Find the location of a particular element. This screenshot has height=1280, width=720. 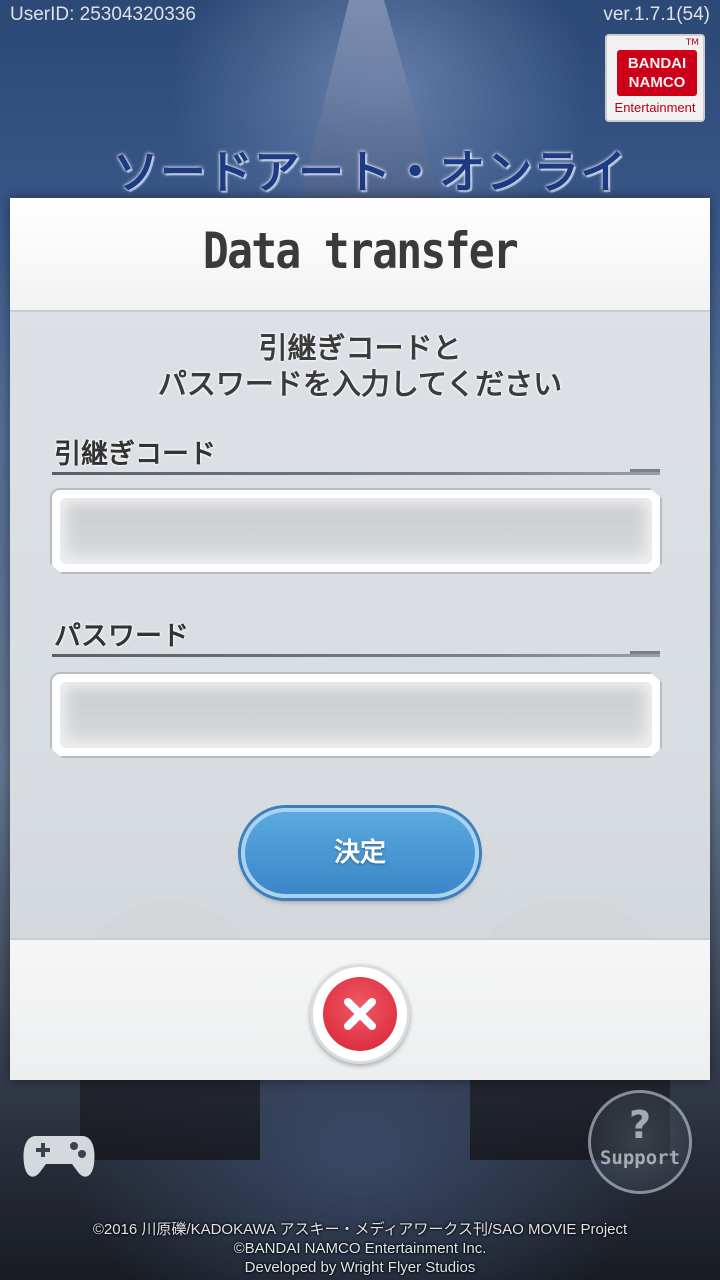

dialog-footer is located at coordinates (360, 1009).